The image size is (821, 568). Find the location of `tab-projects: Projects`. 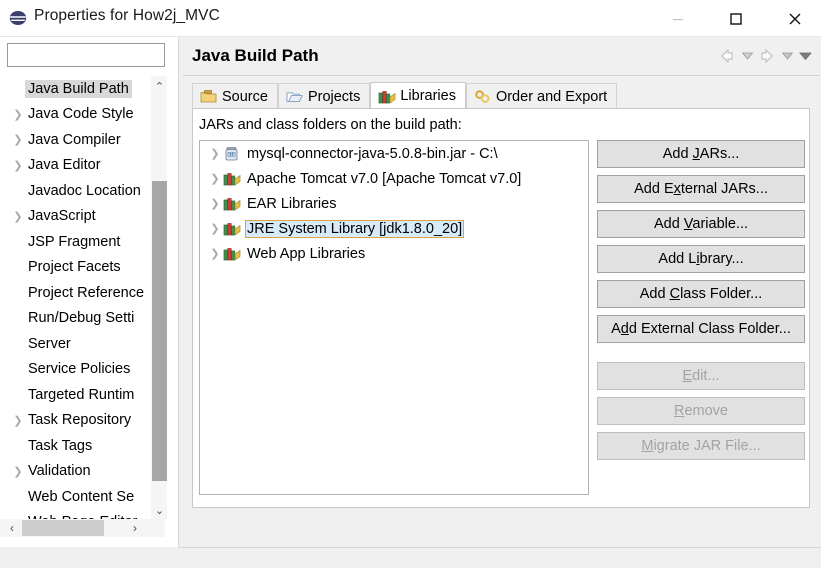

tab-projects: Projects is located at coordinates (324, 96).